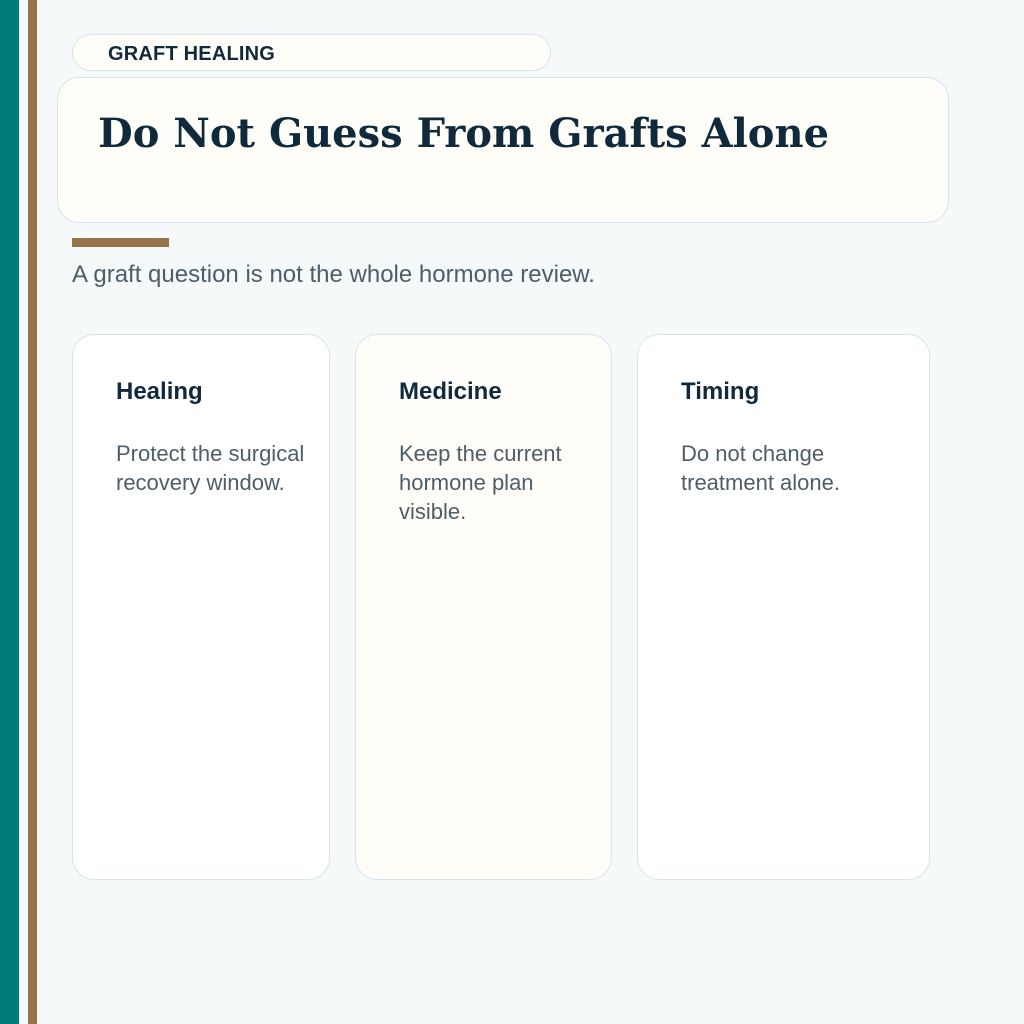 This screenshot has width=1024, height=1024. What do you see at coordinates (159, 391) in the screenshot?
I see `card-heading: Healing` at bounding box center [159, 391].